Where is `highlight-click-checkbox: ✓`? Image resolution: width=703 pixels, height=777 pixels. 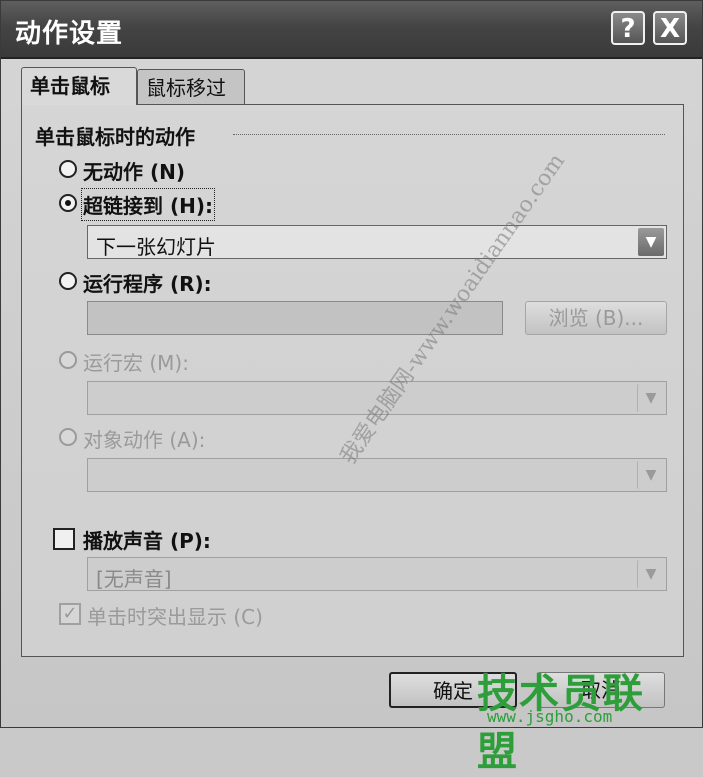 highlight-click-checkbox: ✓ is located at coordinates (70, 614).